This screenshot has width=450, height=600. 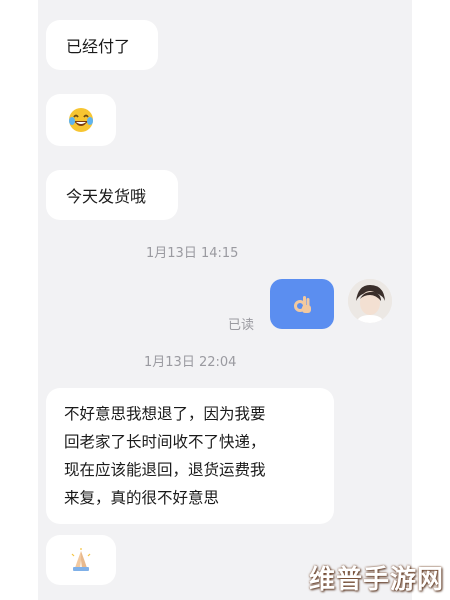 What do you see at coordinates (241, 325) in the screenshot?
I see `read-status: 已读` at bounding box center [241, 325].